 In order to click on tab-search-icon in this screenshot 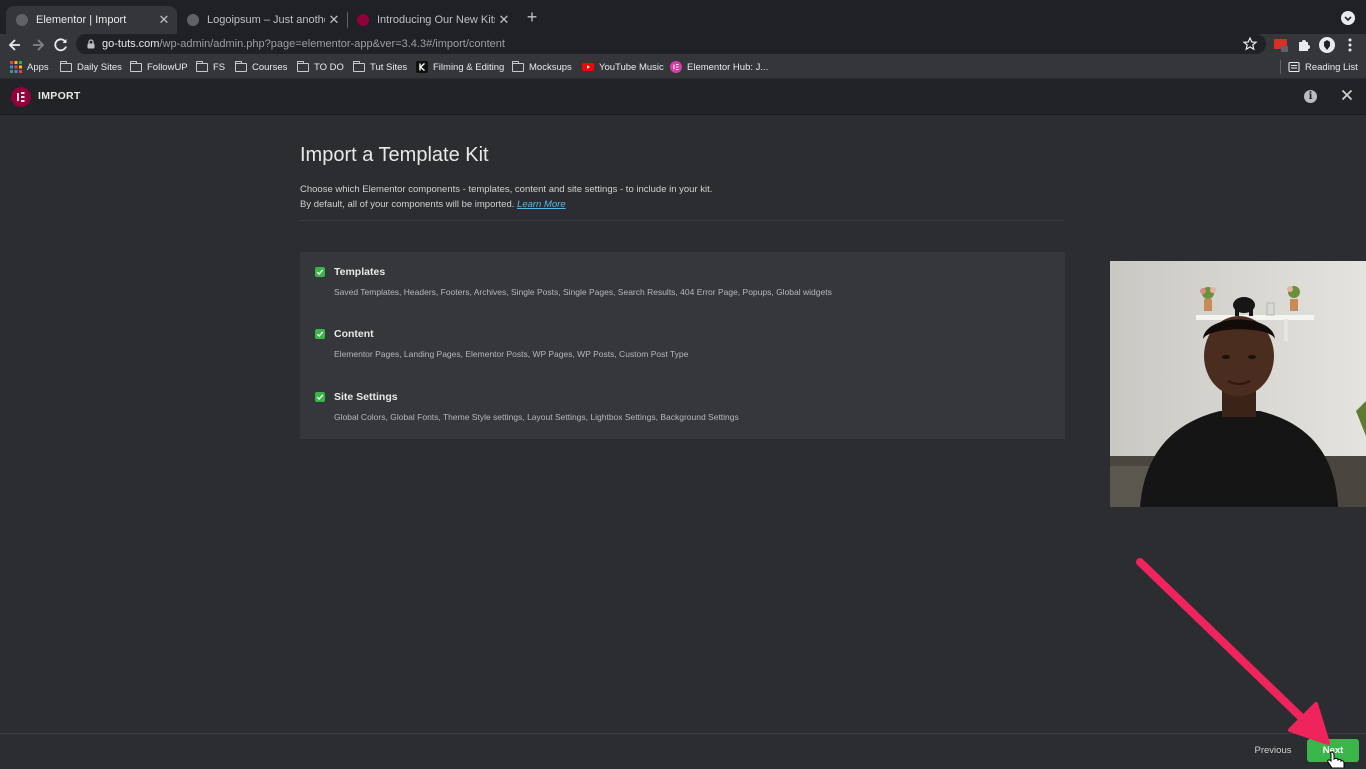, I will do `click(1348, 18)`.